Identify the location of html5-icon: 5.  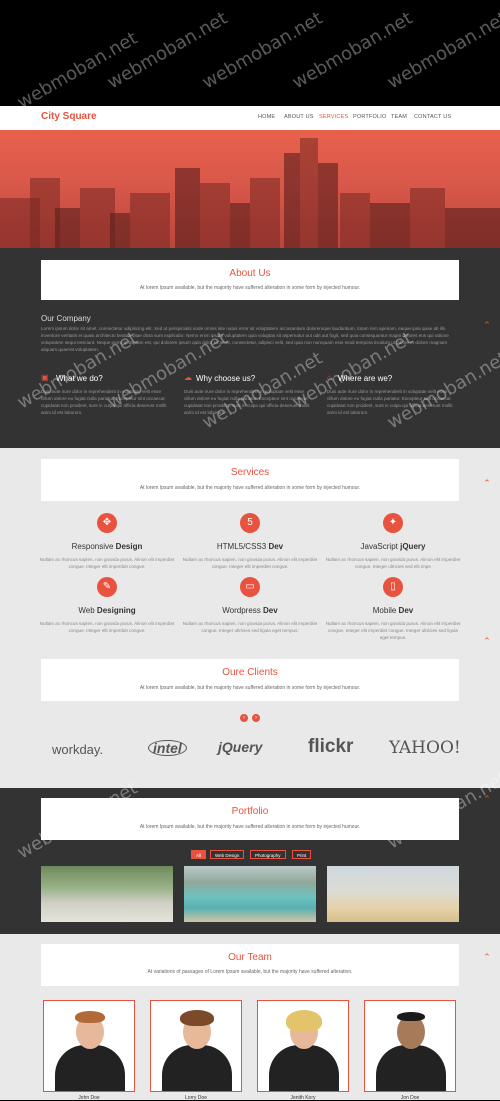
(250, 523).